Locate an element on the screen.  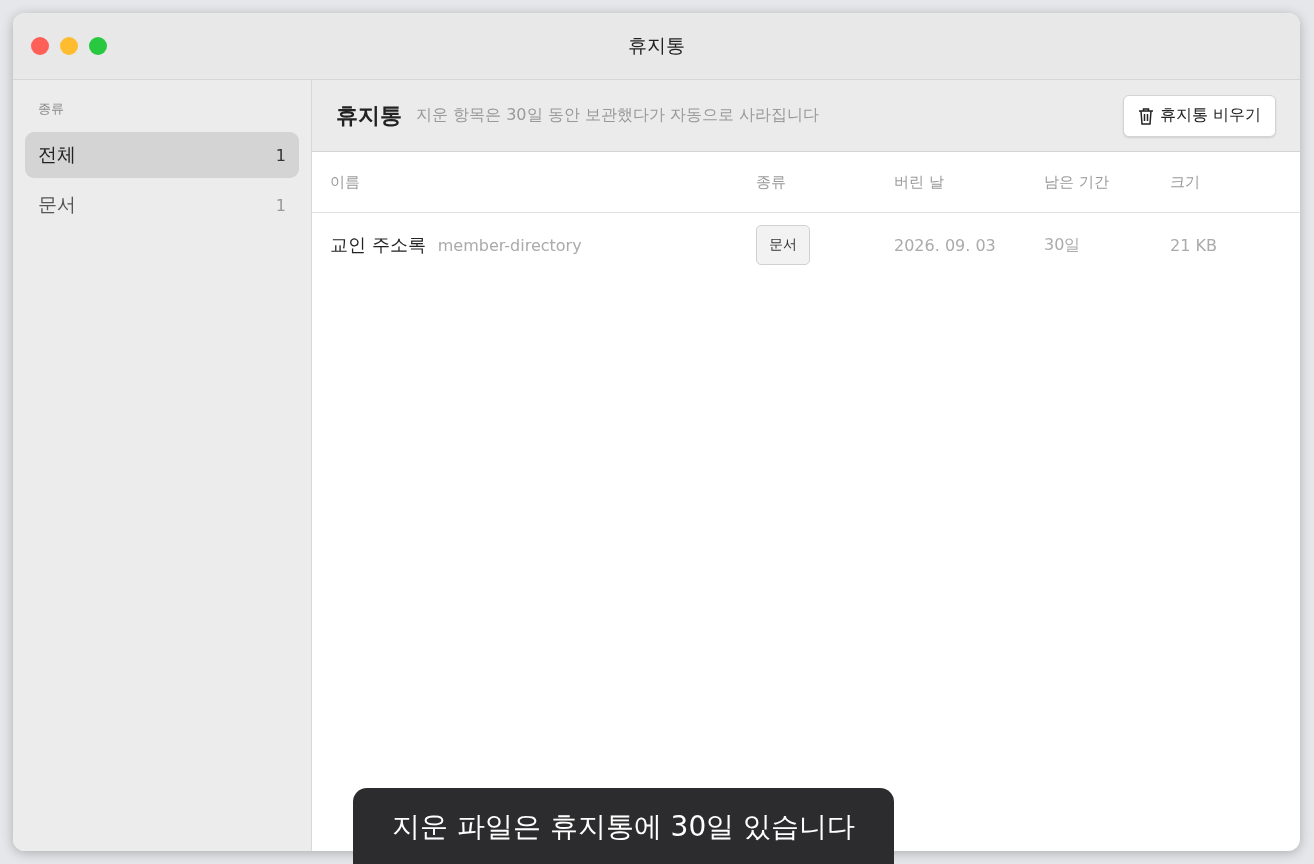
zoom-button is located at coordinates (98, 46).